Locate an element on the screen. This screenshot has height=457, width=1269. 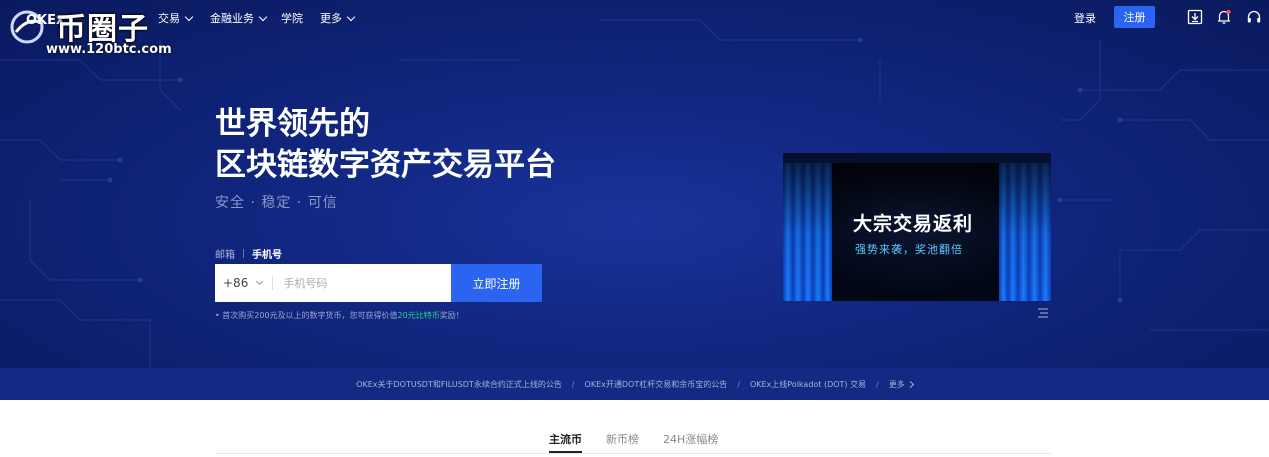
tab-24h-gainers: 24H涨幅榜 is located at coordinates (690, 439).